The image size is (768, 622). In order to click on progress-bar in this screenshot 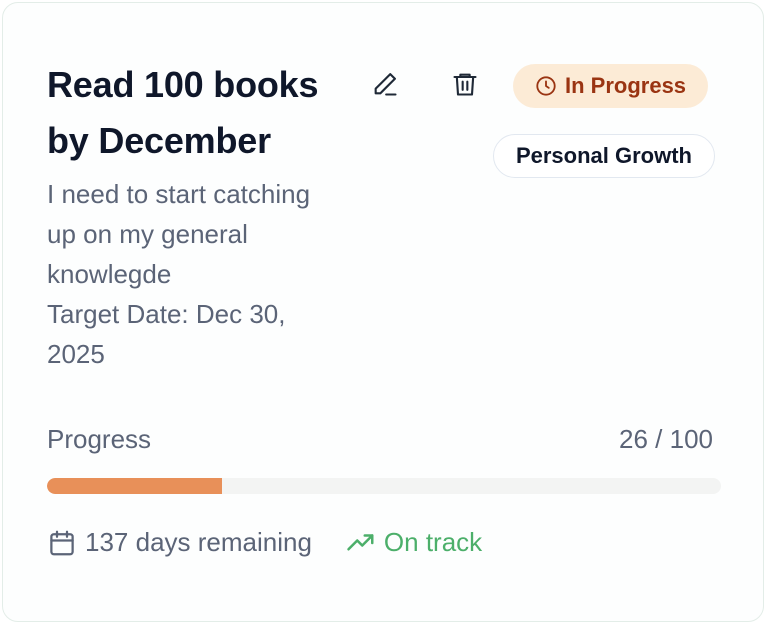, I will do `click(384, 486)`.